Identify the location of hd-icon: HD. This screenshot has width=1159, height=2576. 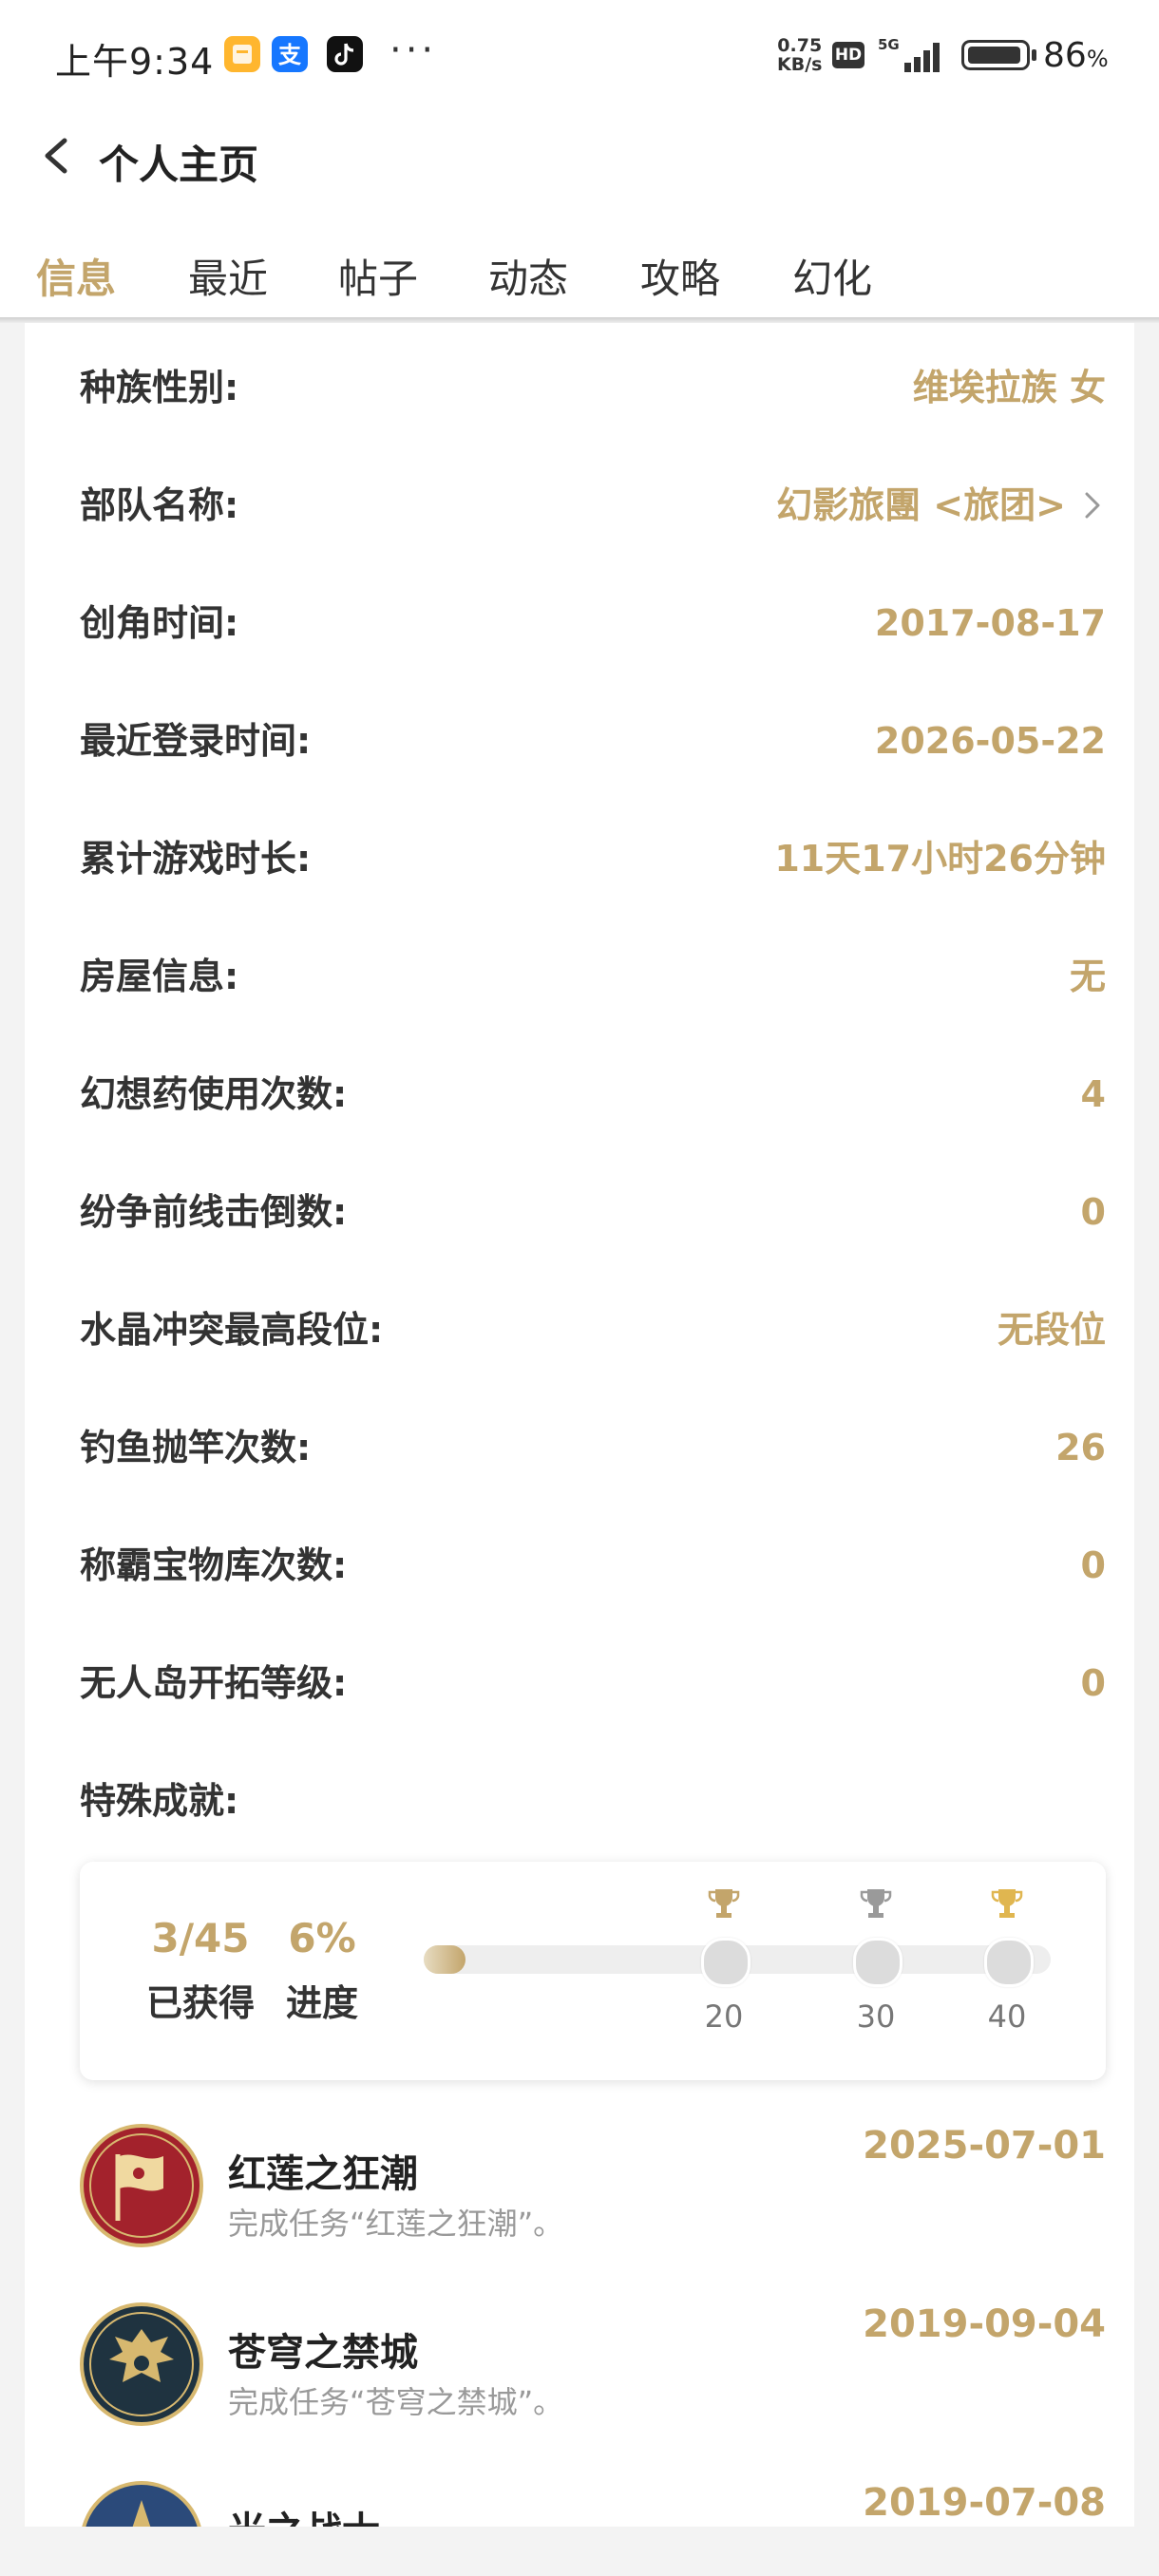
(848, 55).